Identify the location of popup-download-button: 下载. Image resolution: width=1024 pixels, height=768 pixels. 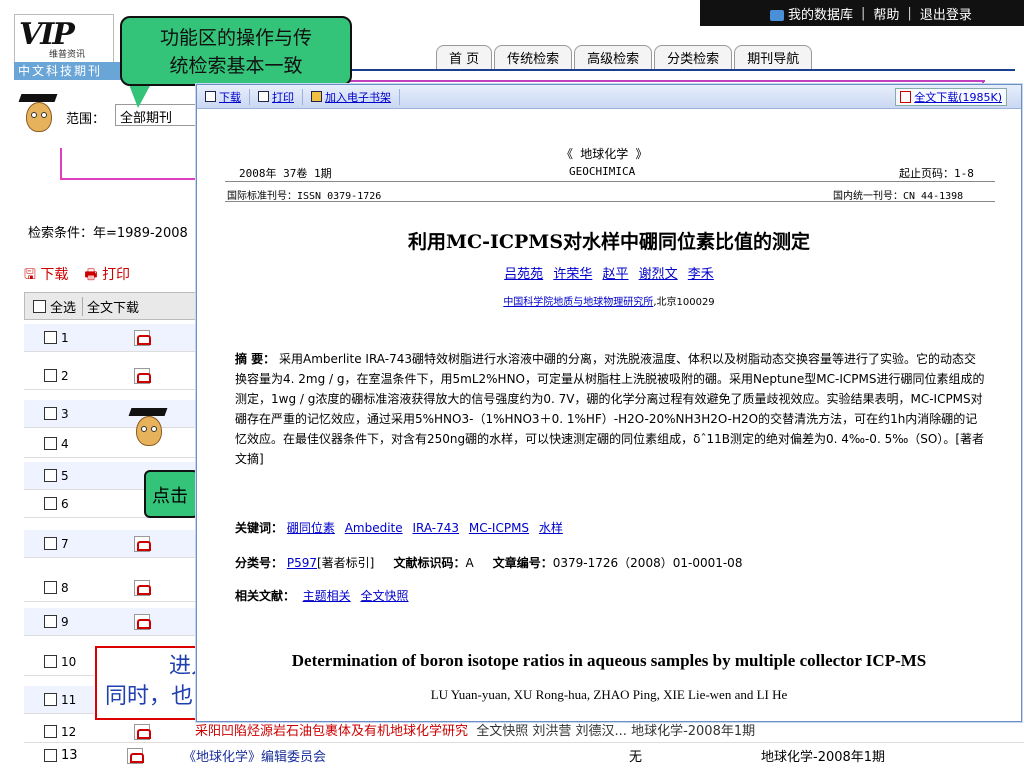
(223, 96).